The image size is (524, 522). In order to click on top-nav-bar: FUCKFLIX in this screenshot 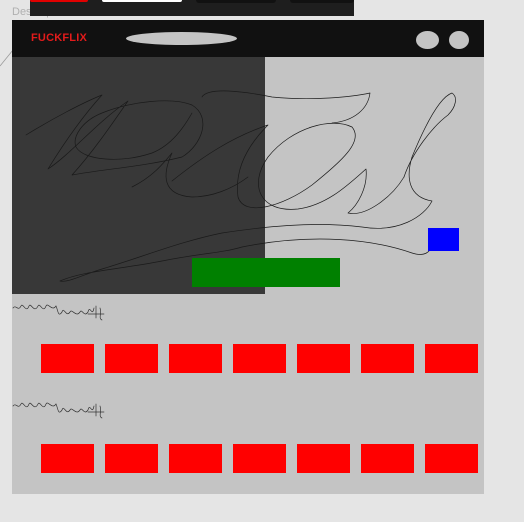, I will do `click(248, 38)`.